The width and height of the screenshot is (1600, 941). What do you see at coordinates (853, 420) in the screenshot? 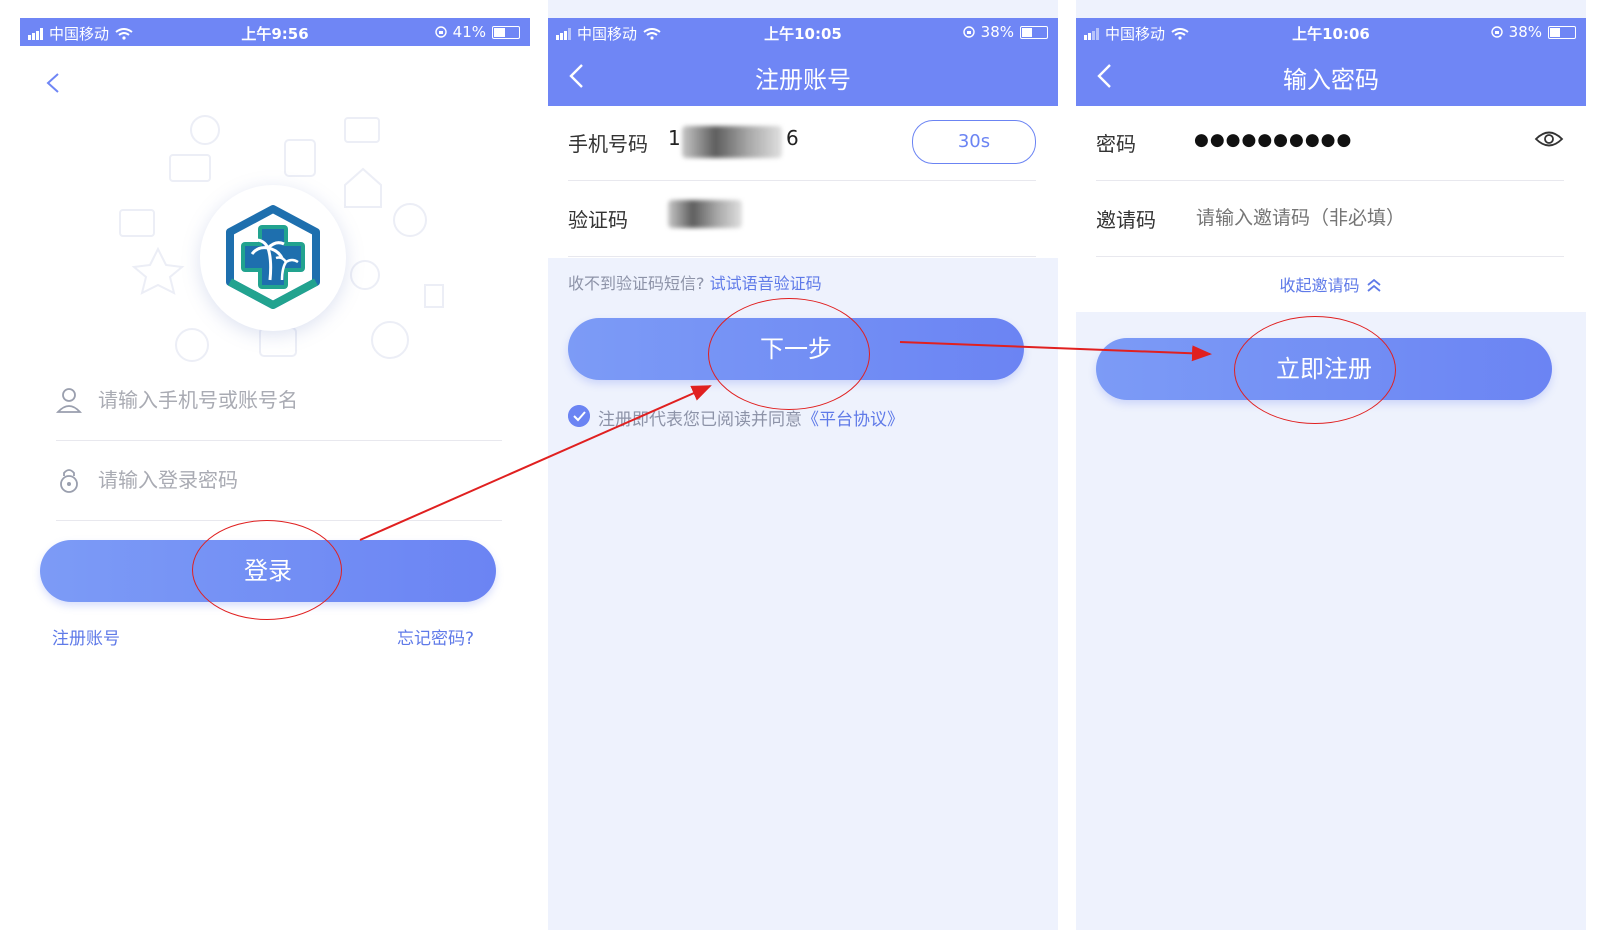
I see `agreement-link: 《平台协议》` at bounding box center [853, 420].